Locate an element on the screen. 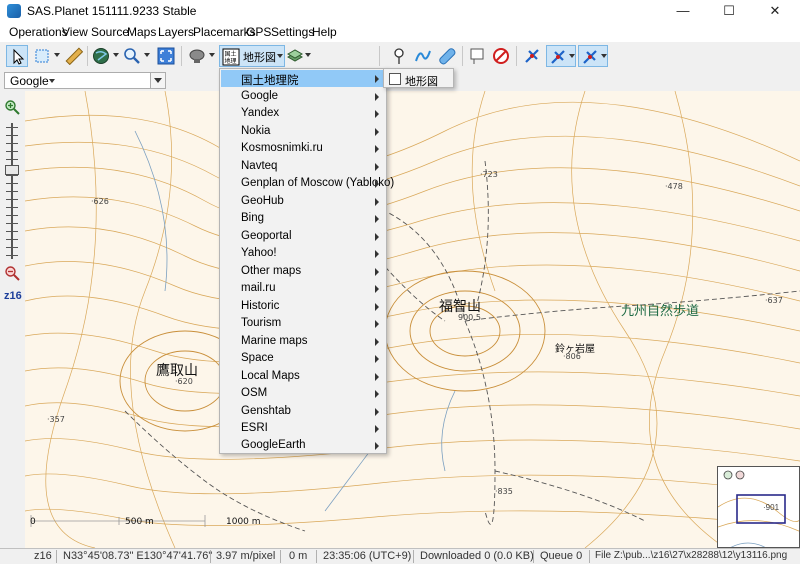 The height and width of the screenshot is (564, 800). close-button: ✕ is located at coordinates (775, 11).